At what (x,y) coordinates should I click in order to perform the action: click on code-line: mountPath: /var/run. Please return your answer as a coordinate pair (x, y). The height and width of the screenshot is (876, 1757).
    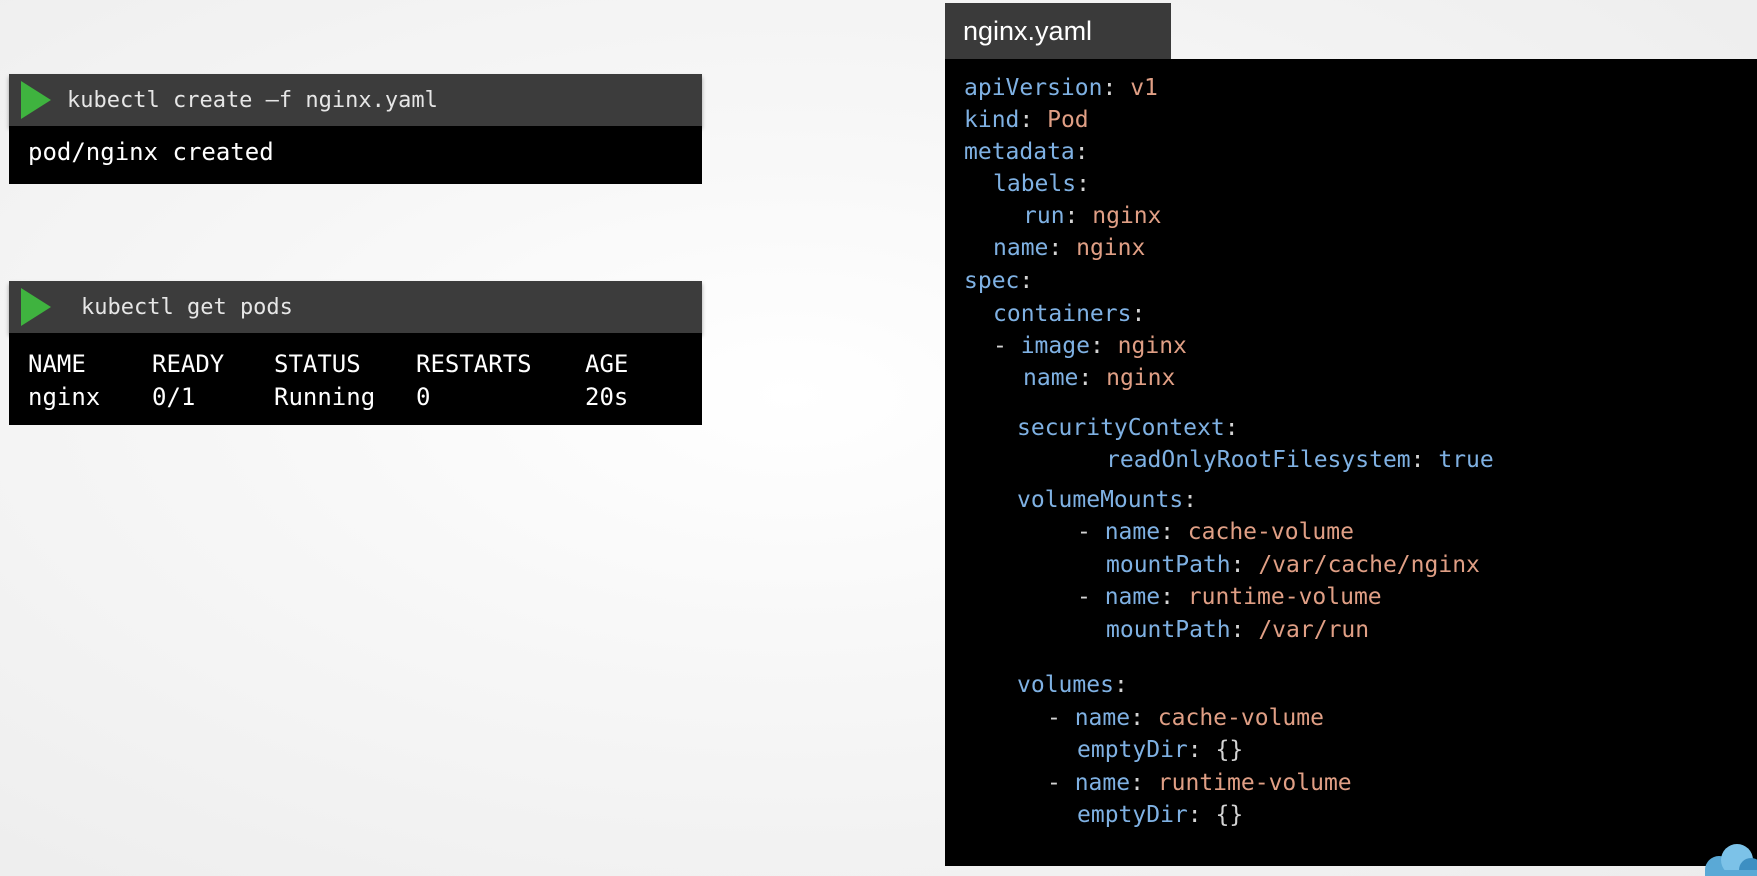
    Looking at the image, I should click on (1238, 630).